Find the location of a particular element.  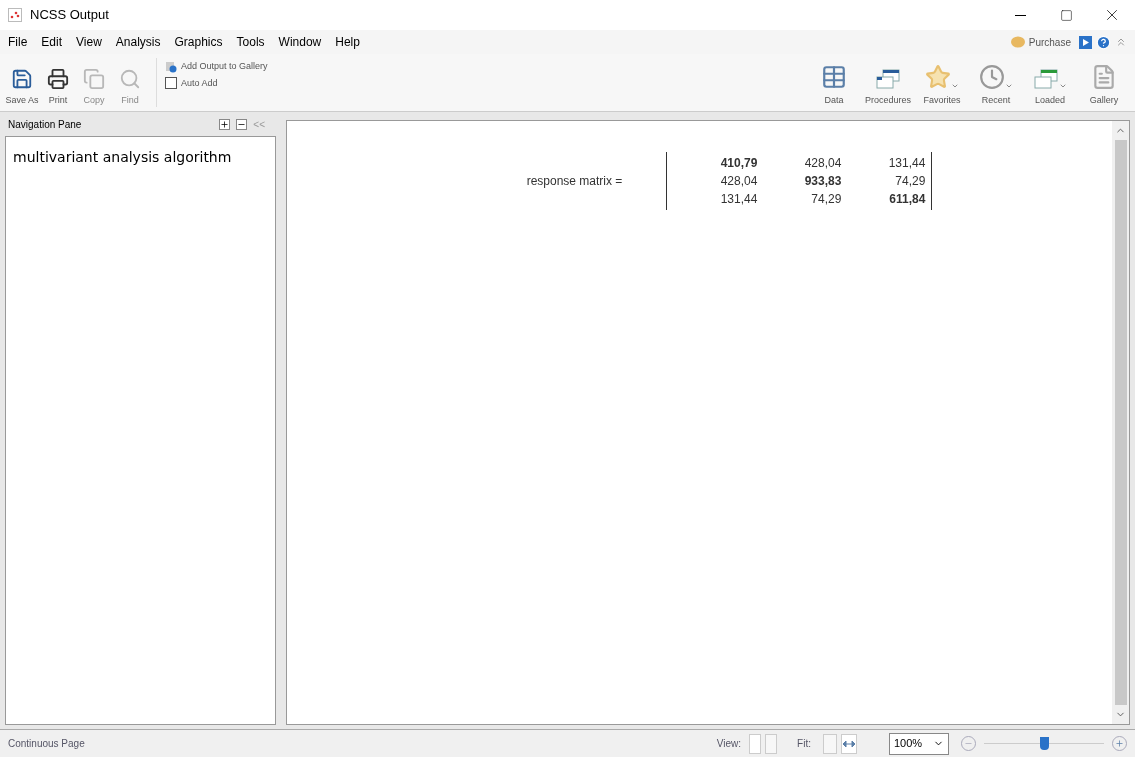

toolbar-button: Data is located at coordinates (834, 82).